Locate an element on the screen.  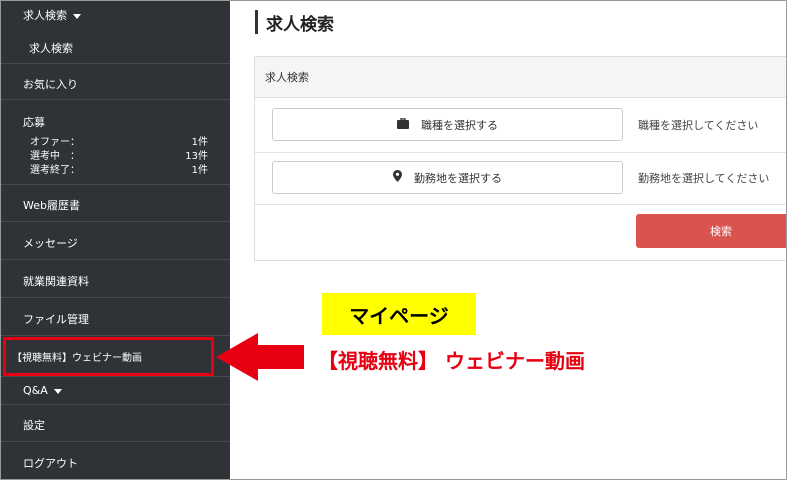
sidebar-item-label: 応募 is located at coordinates (34, 122).